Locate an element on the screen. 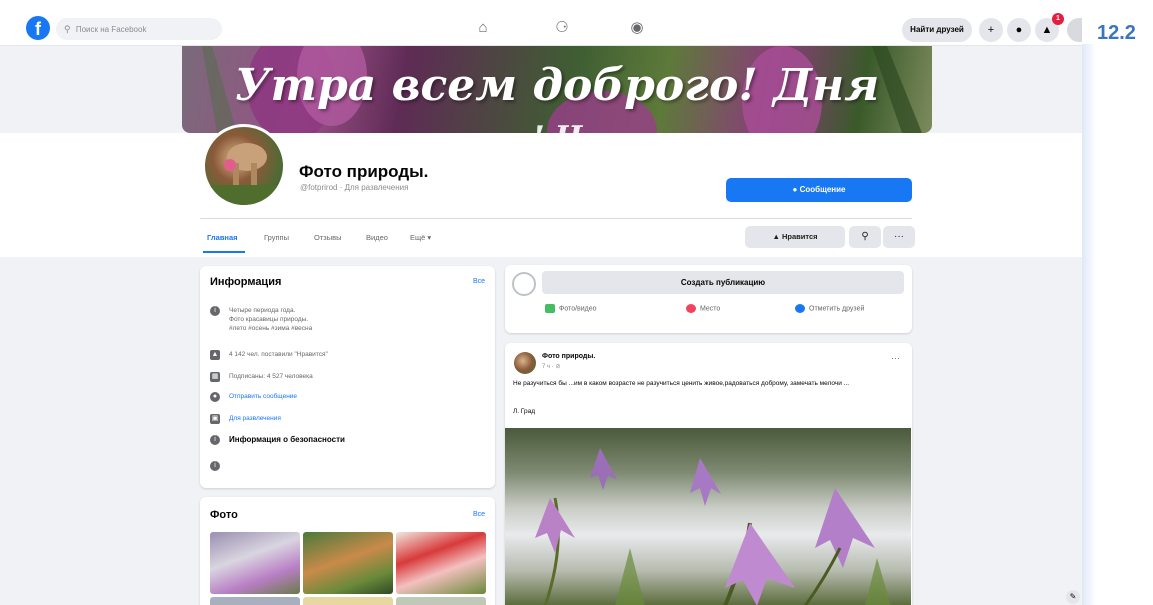 This screenshot has height=605, width=1153. photos-title: Фото is located at coordinates (224, 515).